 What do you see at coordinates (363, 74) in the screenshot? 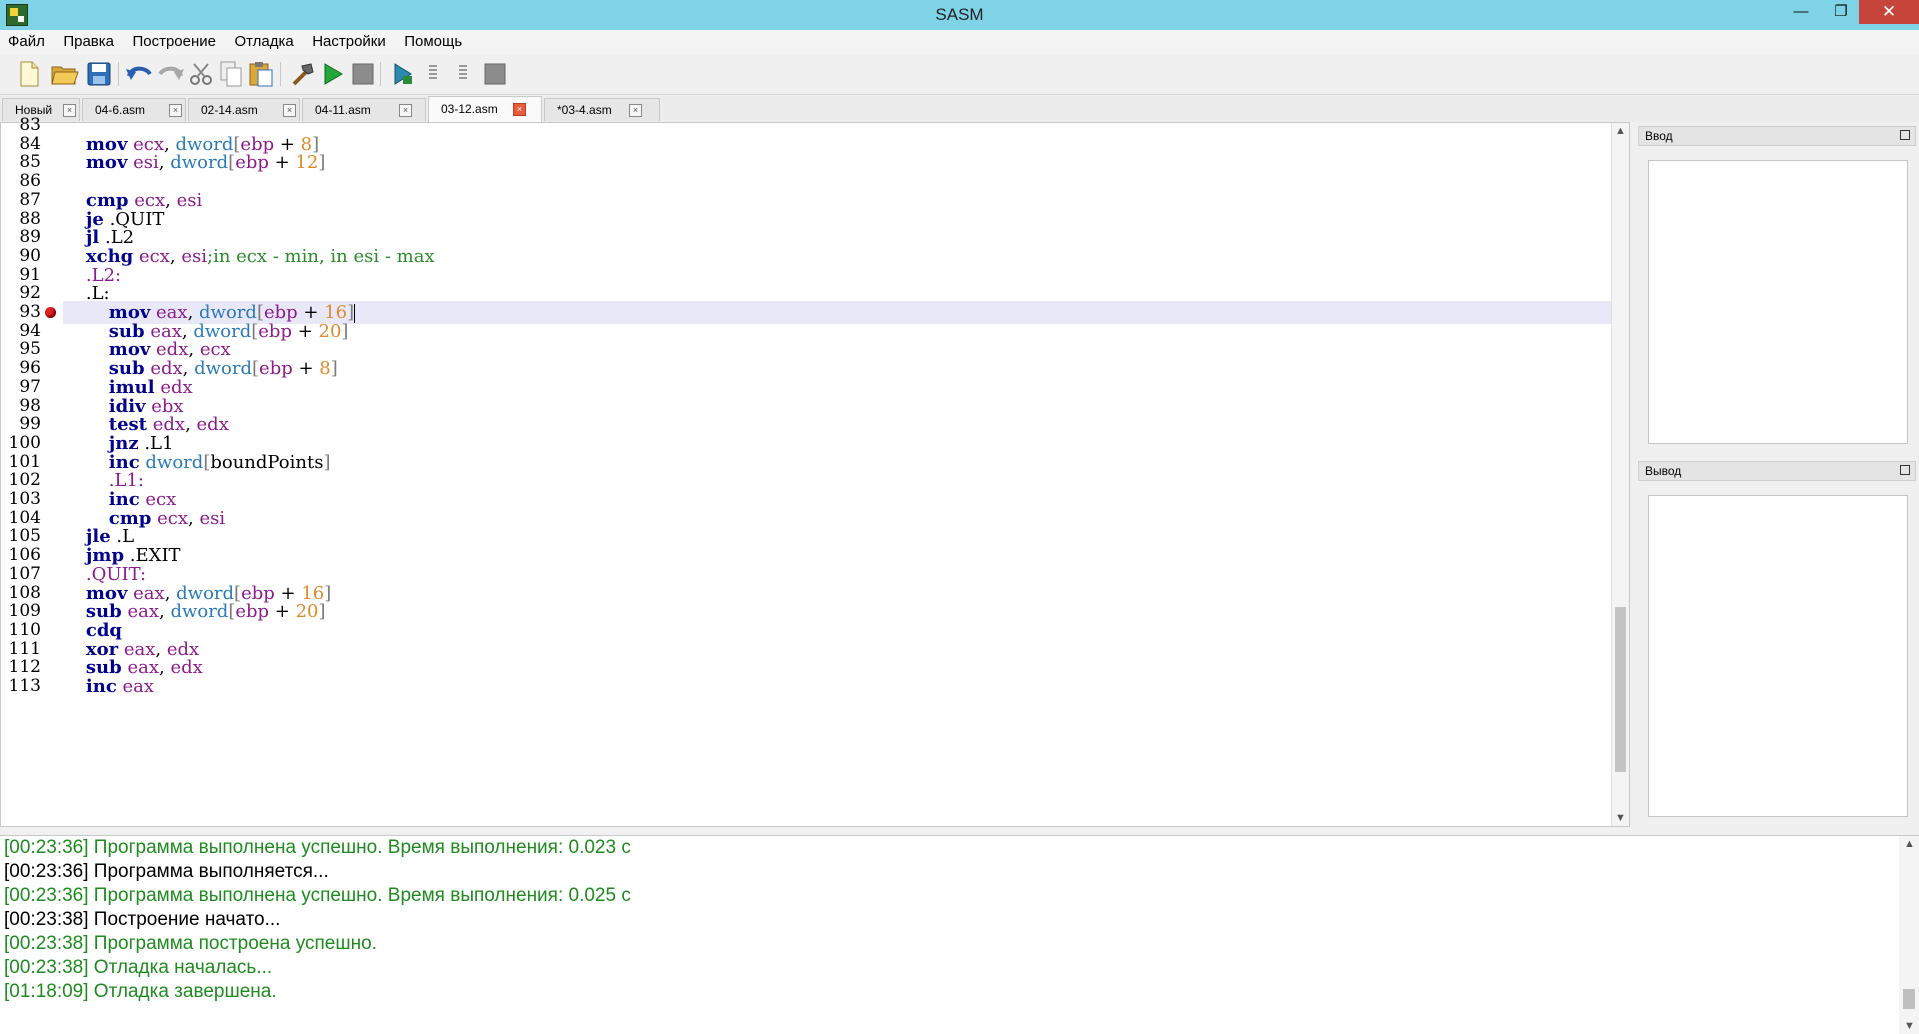
I see `stop-icon` at bounding box center [363, 74].